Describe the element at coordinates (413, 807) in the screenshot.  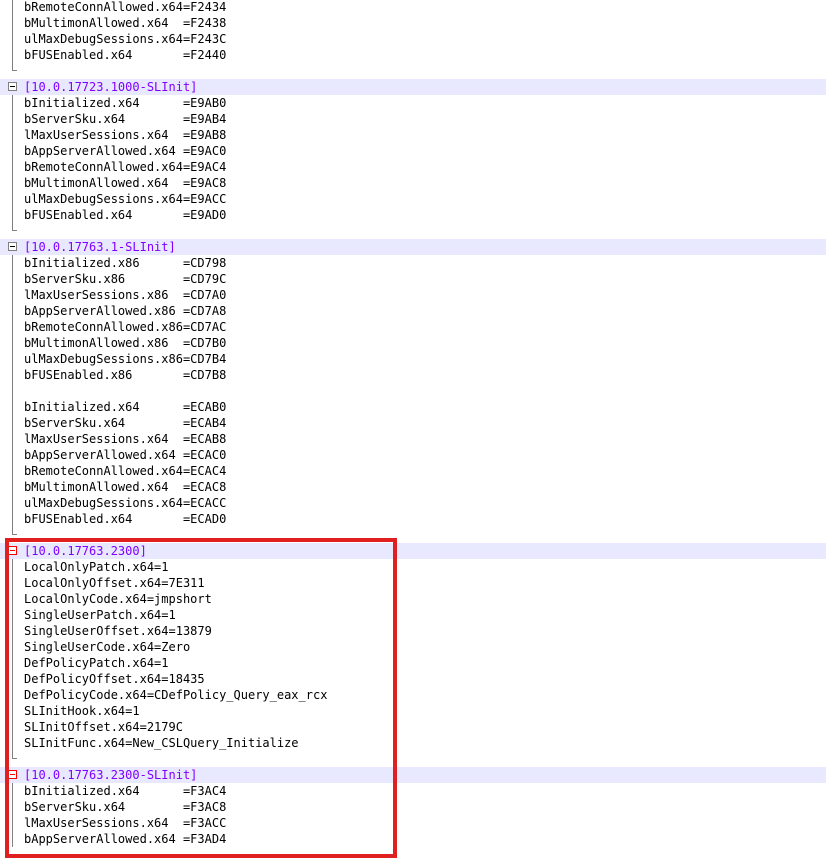
I see `editor-line: bServerSku.x64 =F3AC8` at that location.